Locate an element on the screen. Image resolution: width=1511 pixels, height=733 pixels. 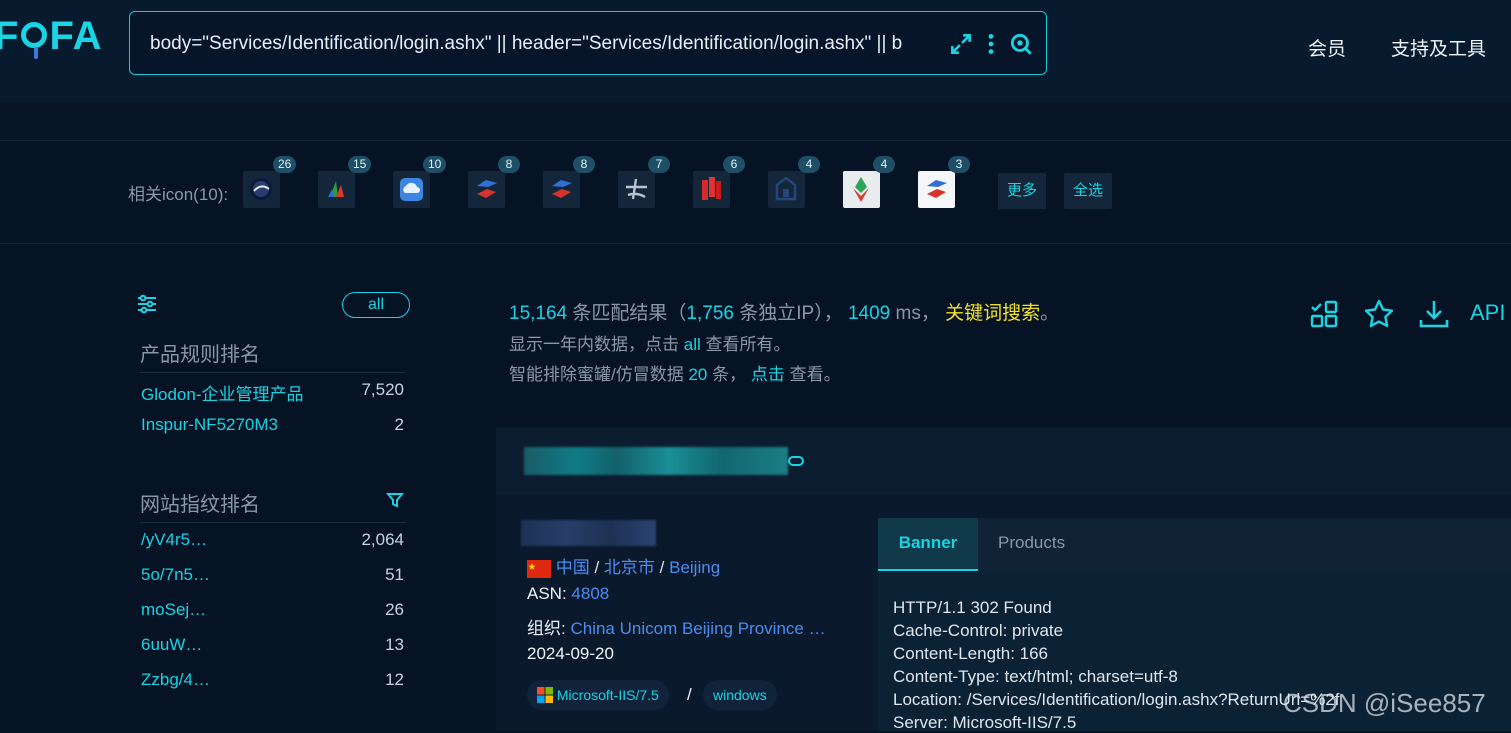
product-count: 2 is located at coordinates (399, 424).